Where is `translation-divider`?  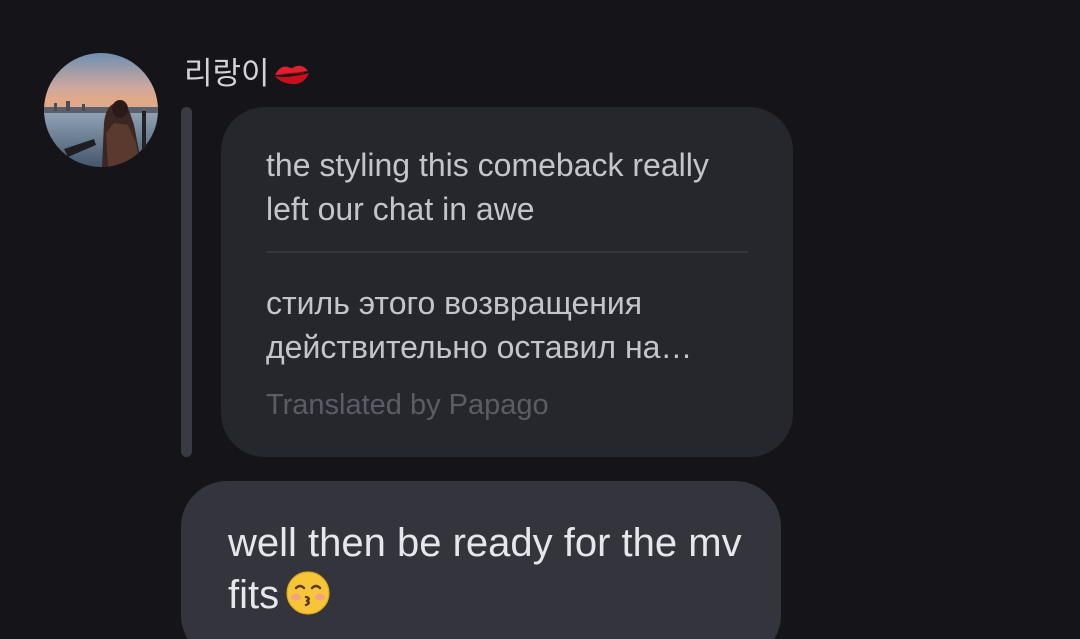
translation-divider is located at coordinates (507, 252).